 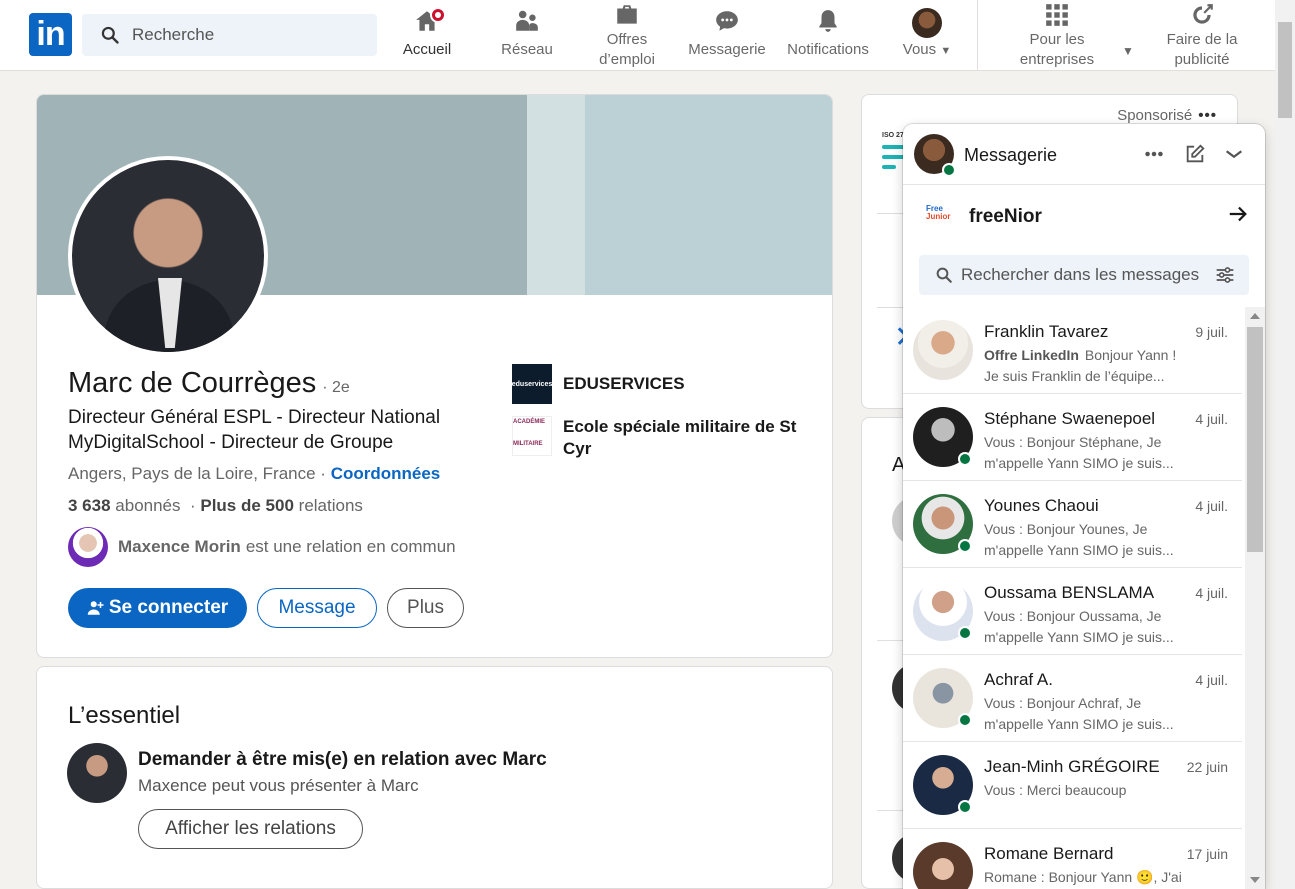 What do you see at coordinates (627, 14) in the screenshot?
I see `briefcase-icon` at bounding box center [627, 14].